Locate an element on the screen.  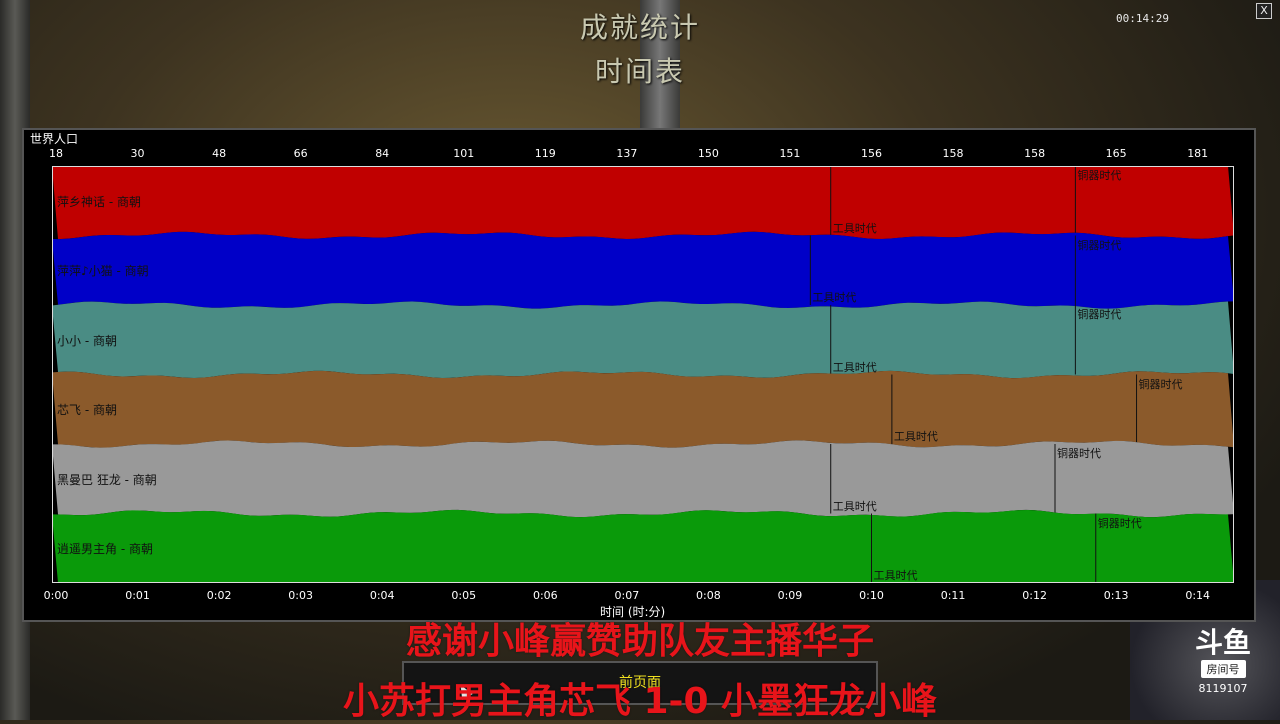
time-tick: 0:13 is located at coordinates (1116, 595).